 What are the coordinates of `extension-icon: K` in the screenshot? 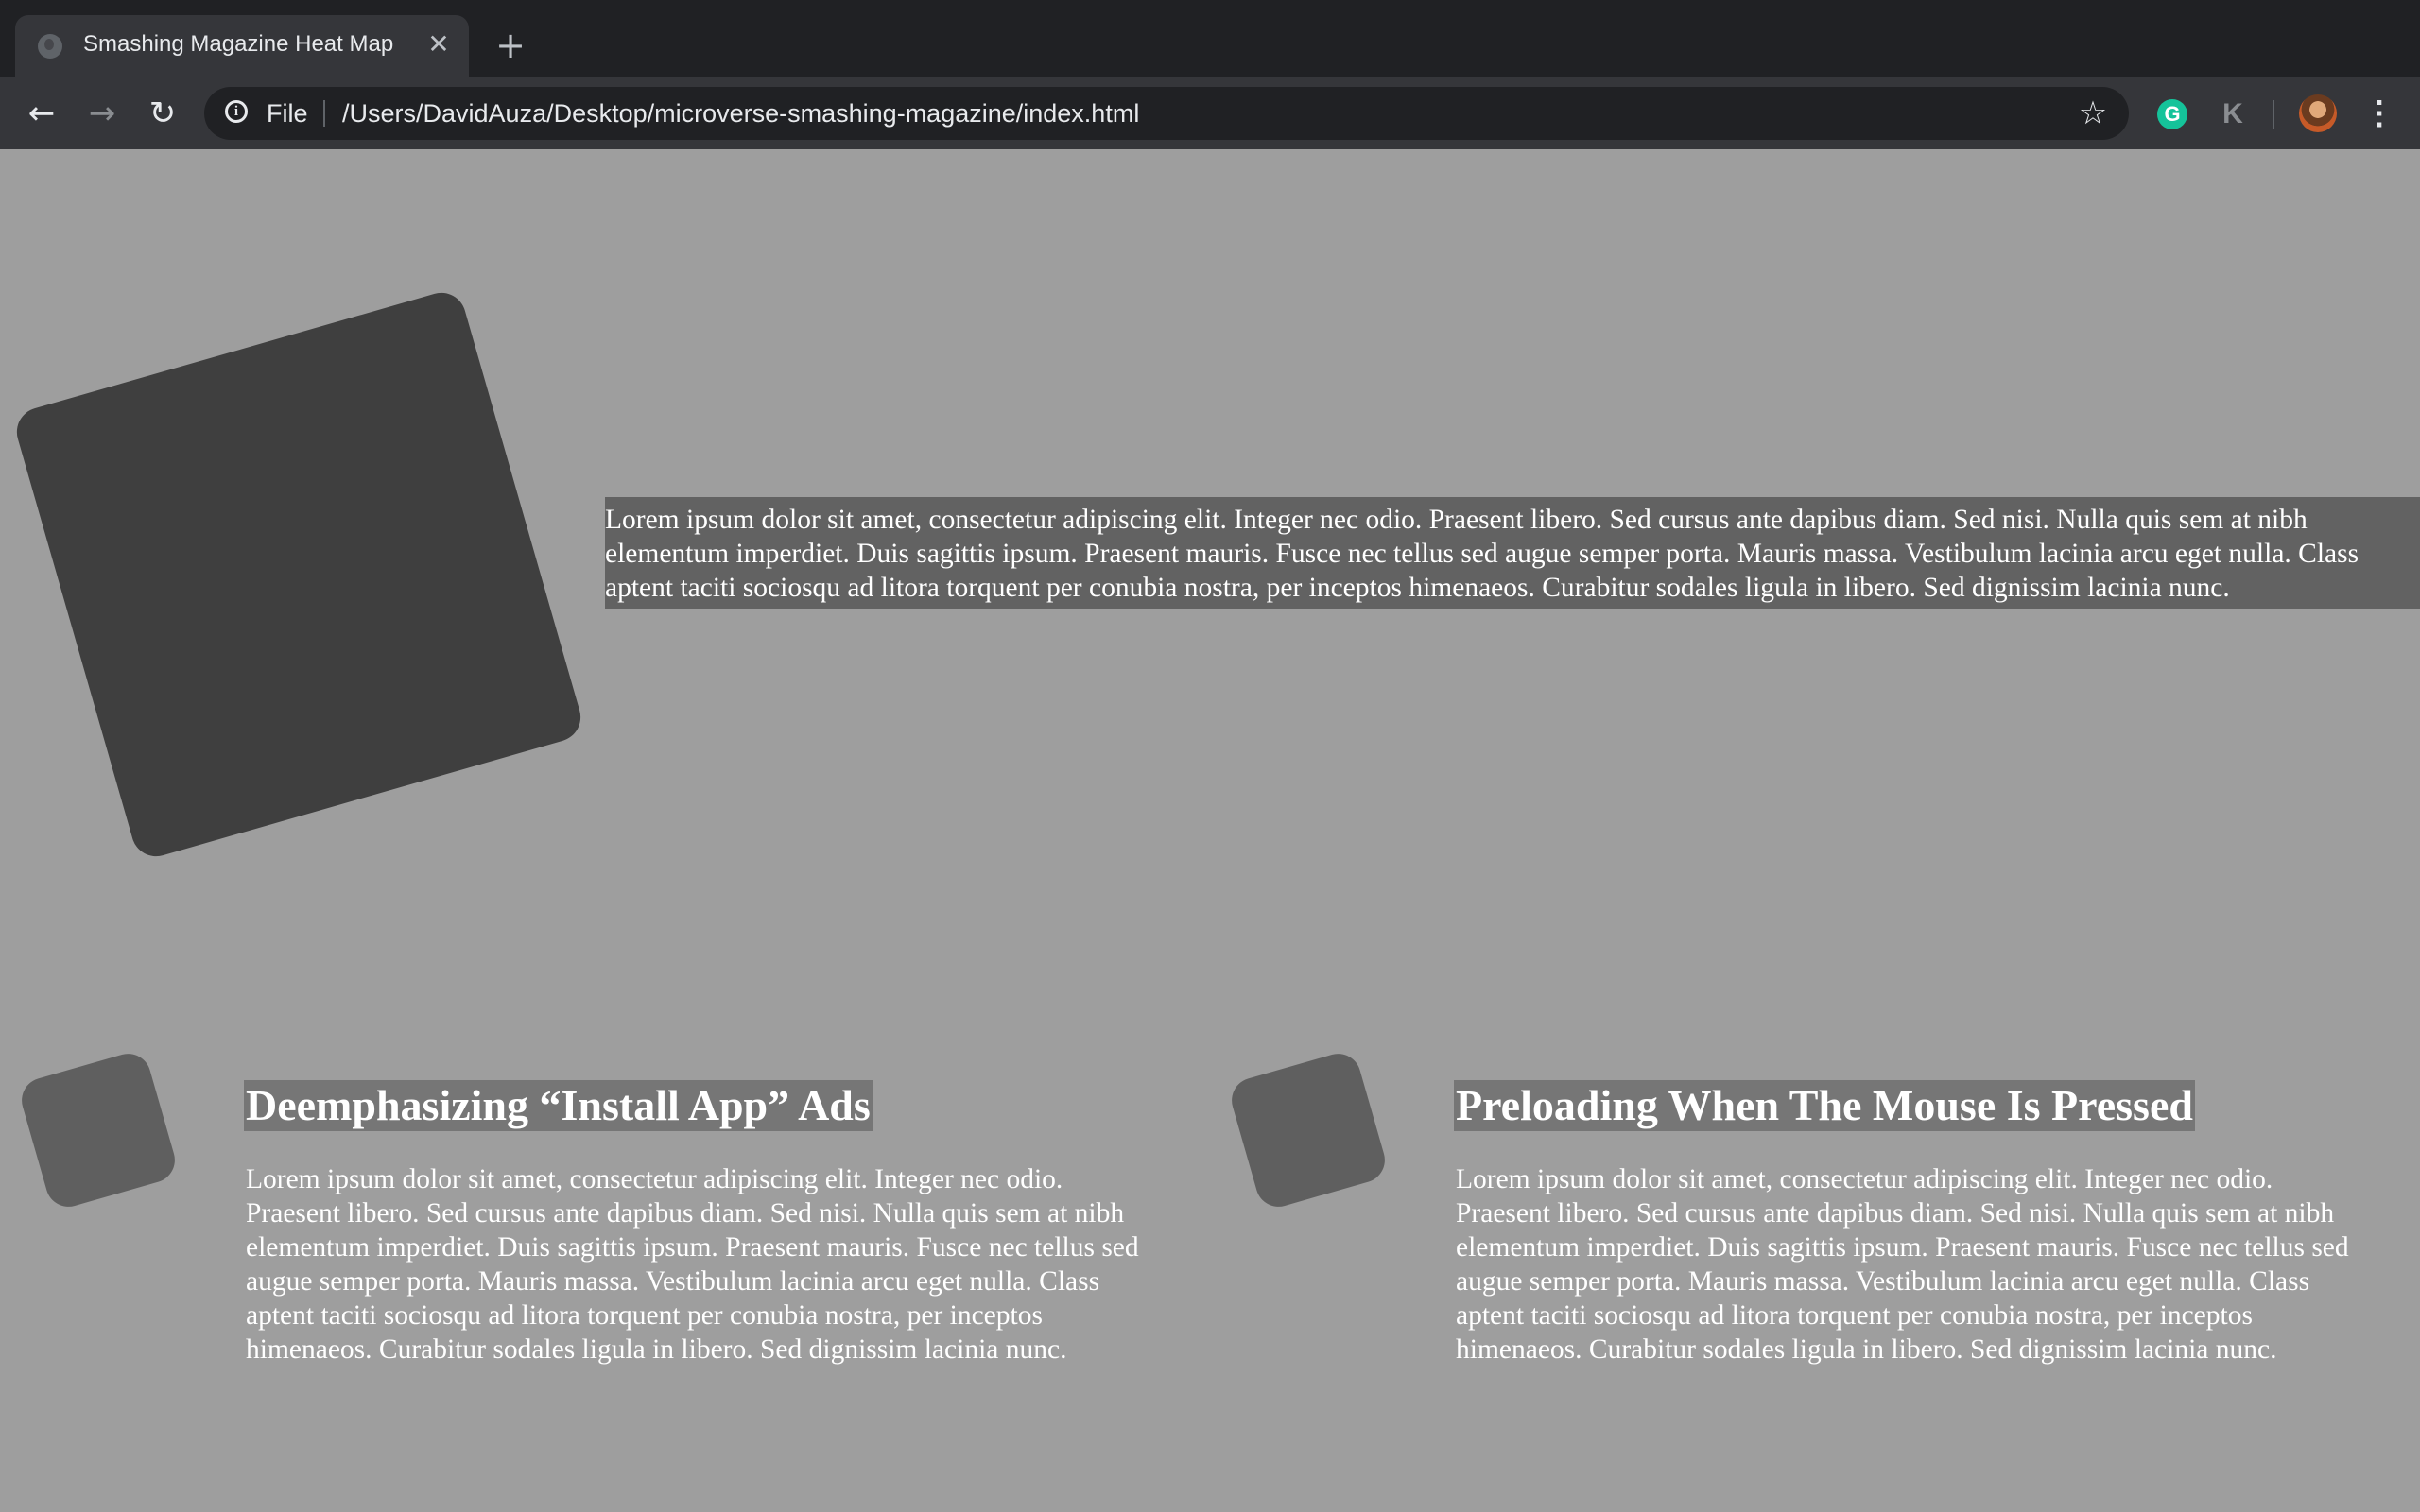 It's located at (2233, 114).